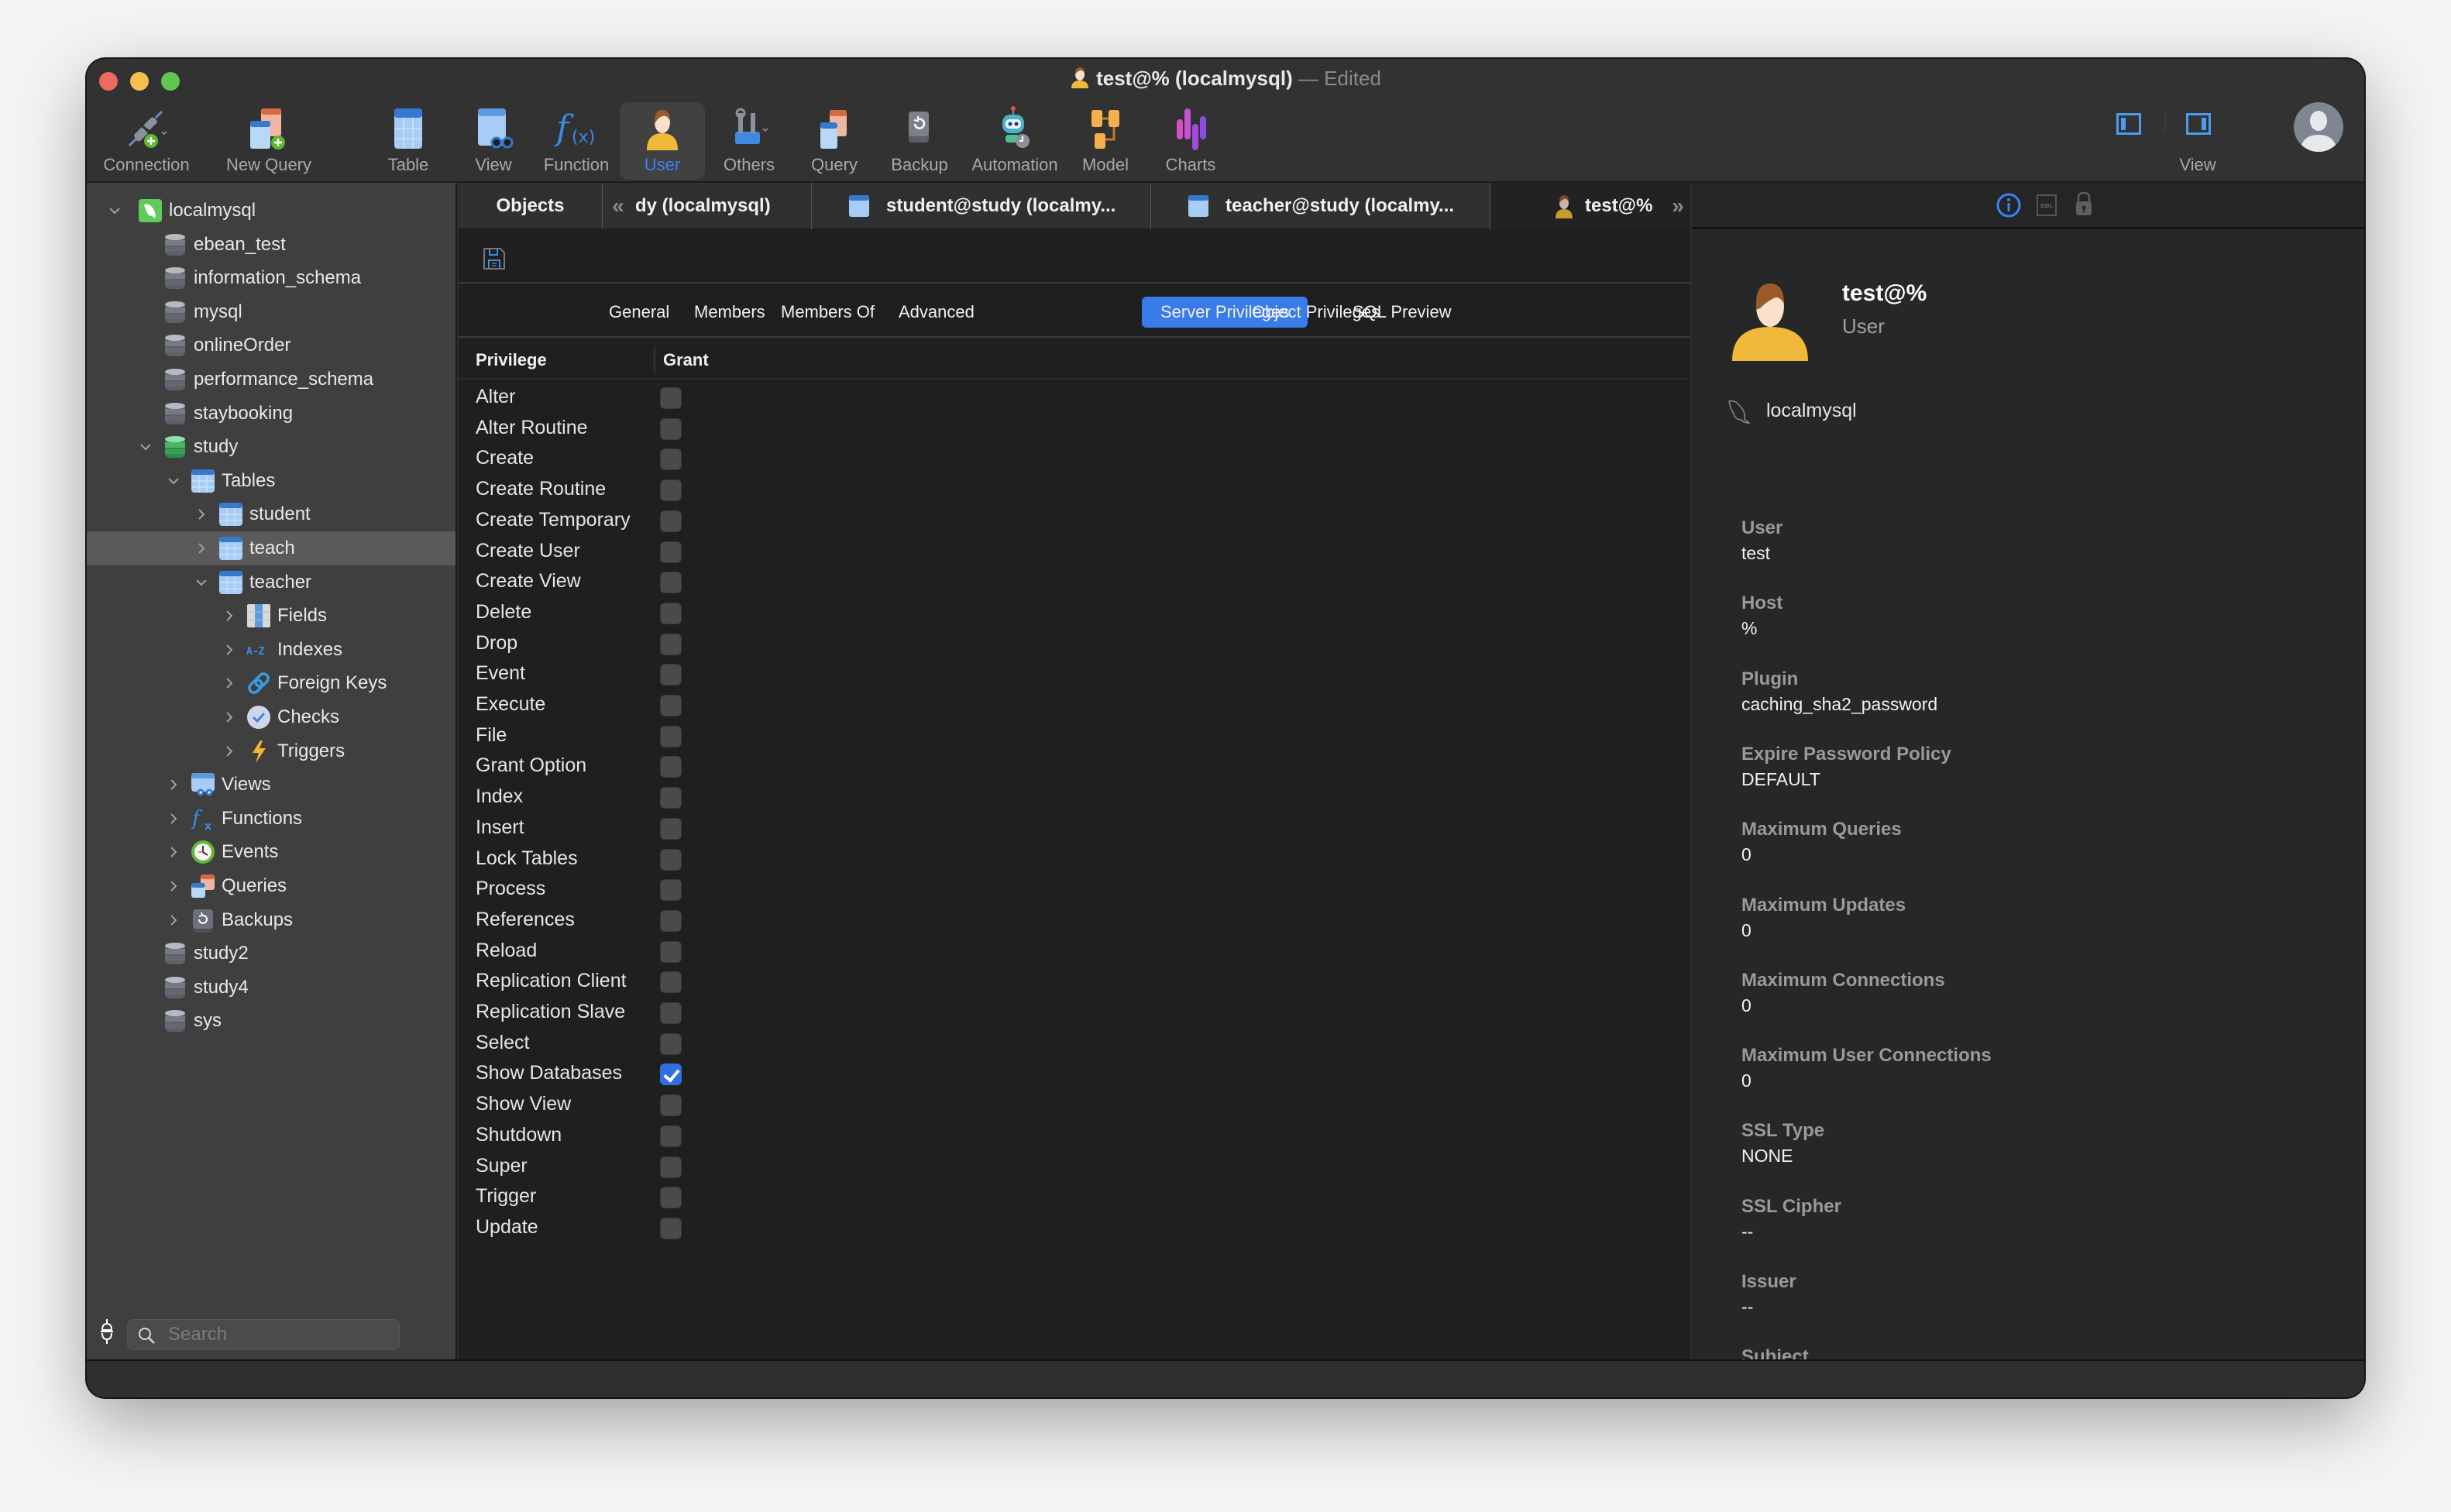  I want to click on grant-checkbox-file, so click(671, 736).